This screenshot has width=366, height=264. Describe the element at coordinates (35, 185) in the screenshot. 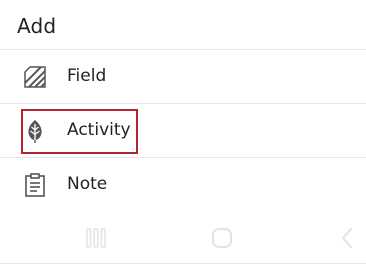

I see `clipboard-note-icon` at that location.